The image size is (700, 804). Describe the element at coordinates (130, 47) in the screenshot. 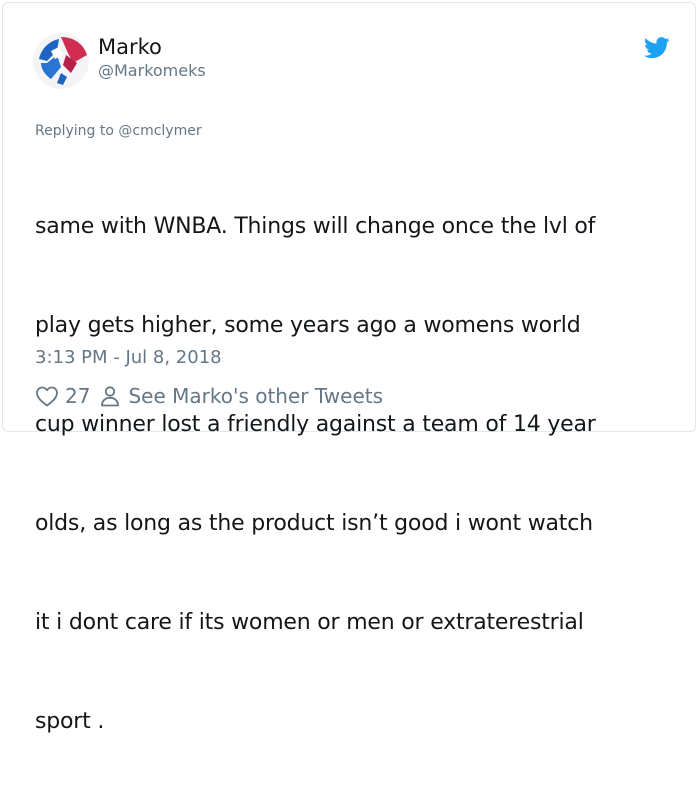

I see `author-name: Marko` at that location.